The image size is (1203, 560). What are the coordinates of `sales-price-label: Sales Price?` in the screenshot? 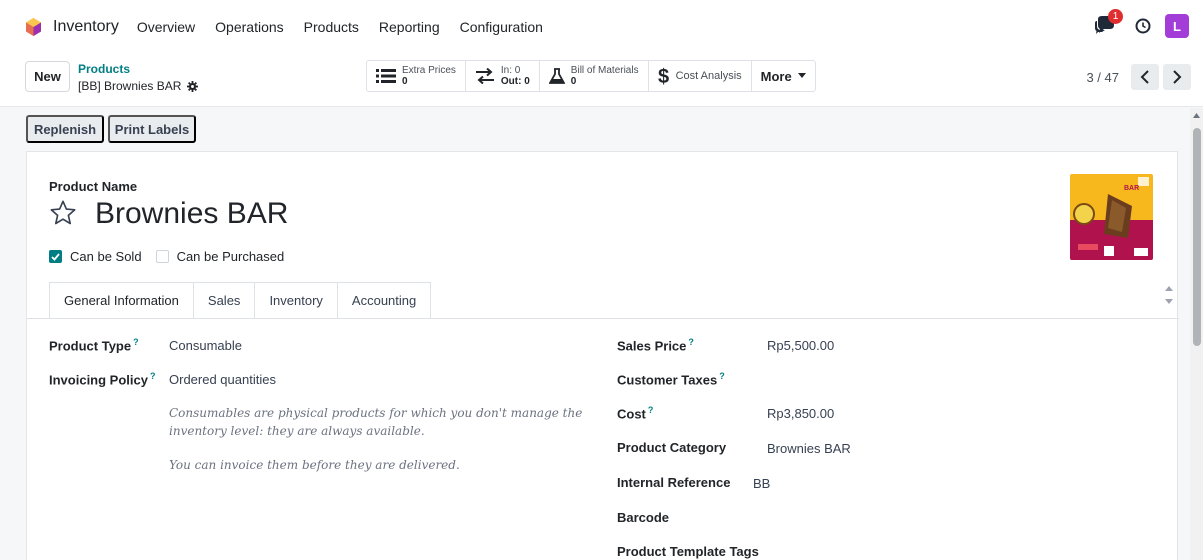 It's located at (655, 345).